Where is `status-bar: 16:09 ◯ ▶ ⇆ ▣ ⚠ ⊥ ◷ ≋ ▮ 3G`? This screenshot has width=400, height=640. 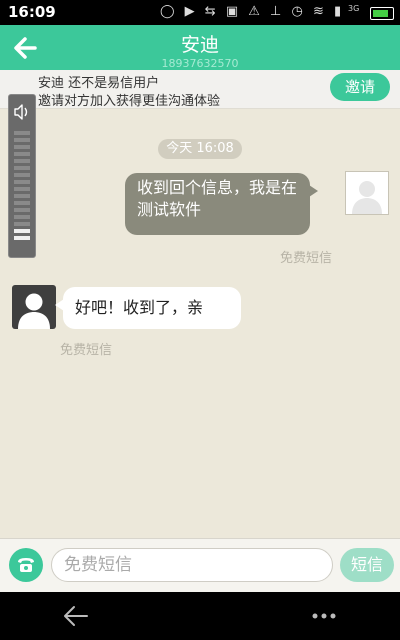 status-bar: 16:09 ◯ ▶ ⇆ ▣ ⚠ ⊥ ◷ ≋ ▮ 3G is located at coordinates (200, 12).